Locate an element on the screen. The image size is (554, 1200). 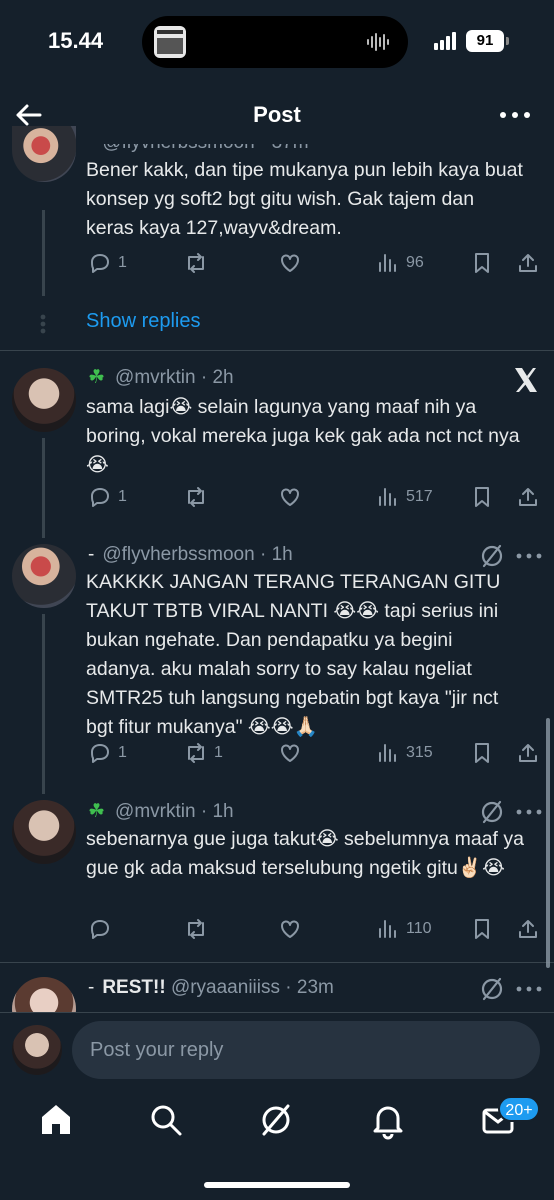
views-count: 315 is located at coordinates (419, 752).